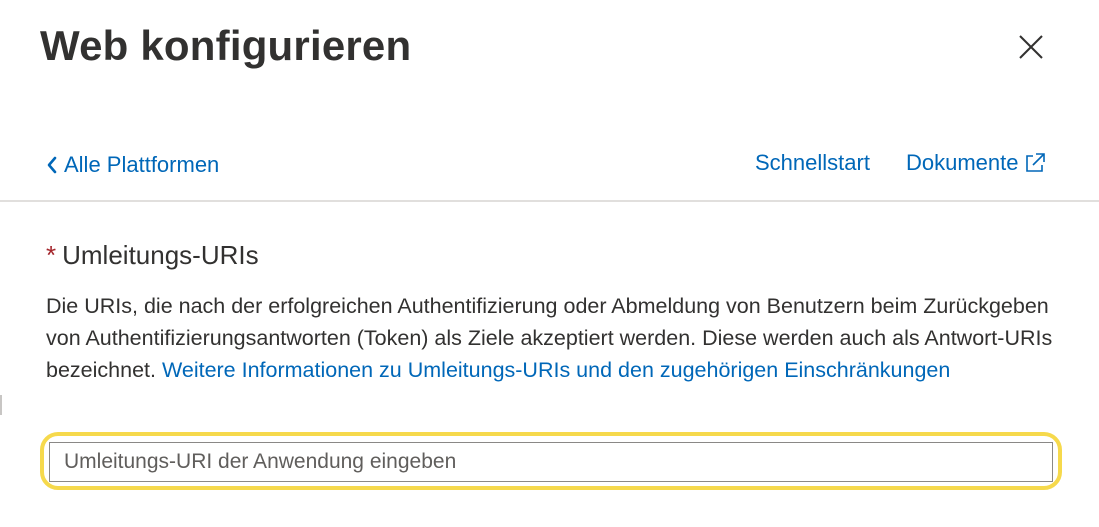  Describe the element at coordinates (51, 255) in the screenshot. I see `required-marker: *` at that location.